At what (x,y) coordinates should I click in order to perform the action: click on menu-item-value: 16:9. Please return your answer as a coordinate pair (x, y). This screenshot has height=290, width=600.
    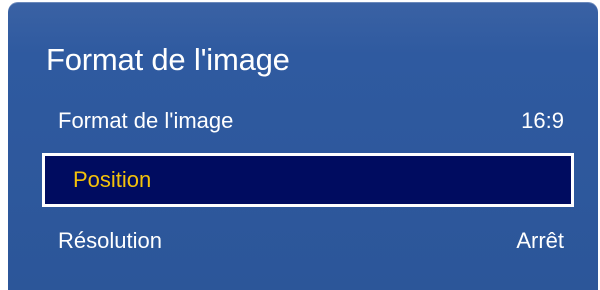
    Looking at the image, I should click on (542, 120).